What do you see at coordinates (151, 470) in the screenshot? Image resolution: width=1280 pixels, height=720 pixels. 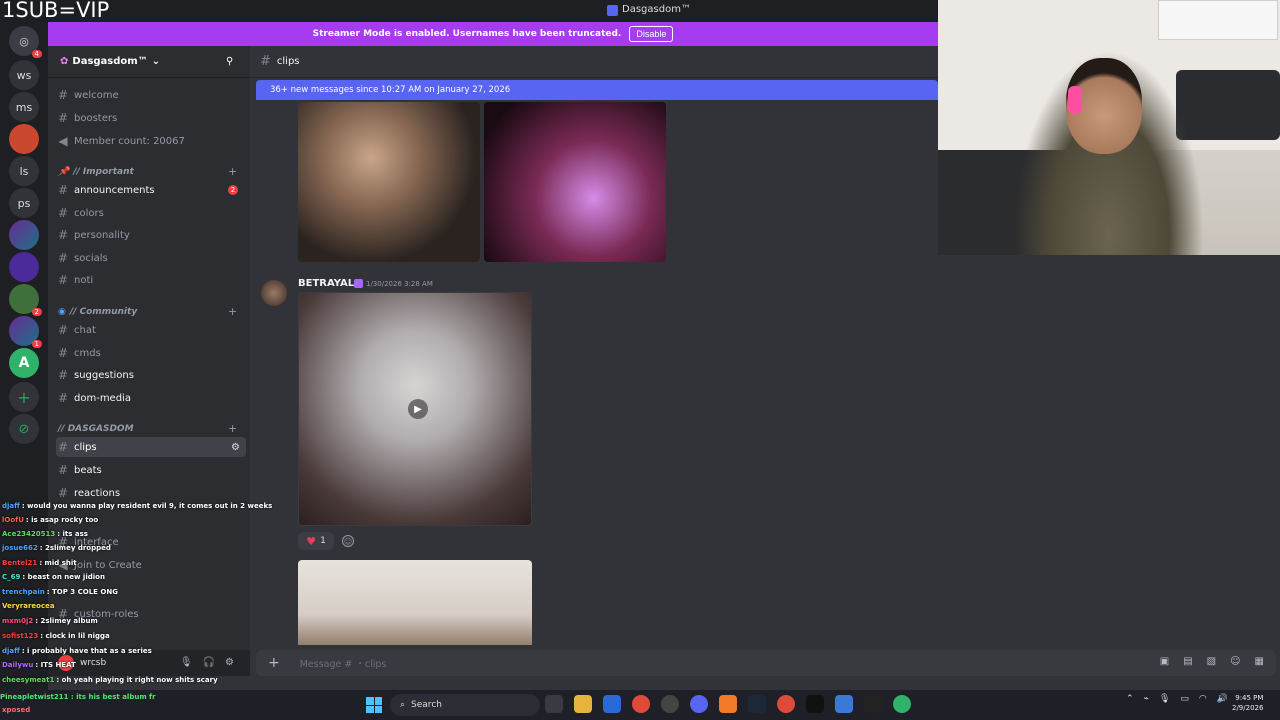 I see `channel-beats: # beats` at bounding box center [151, 470].